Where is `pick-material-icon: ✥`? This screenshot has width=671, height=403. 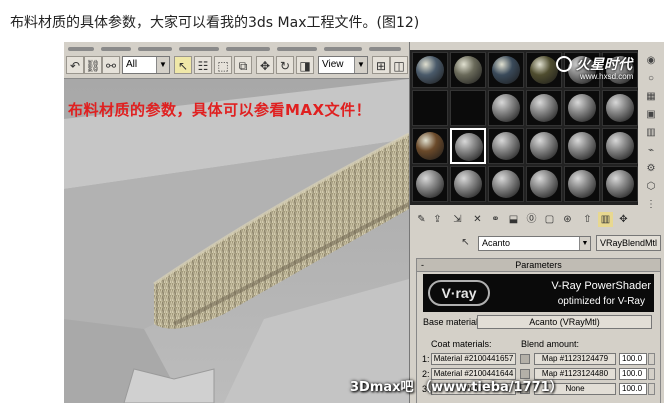 pick-material-icon: ✥ is located at coordinates (623, 219).